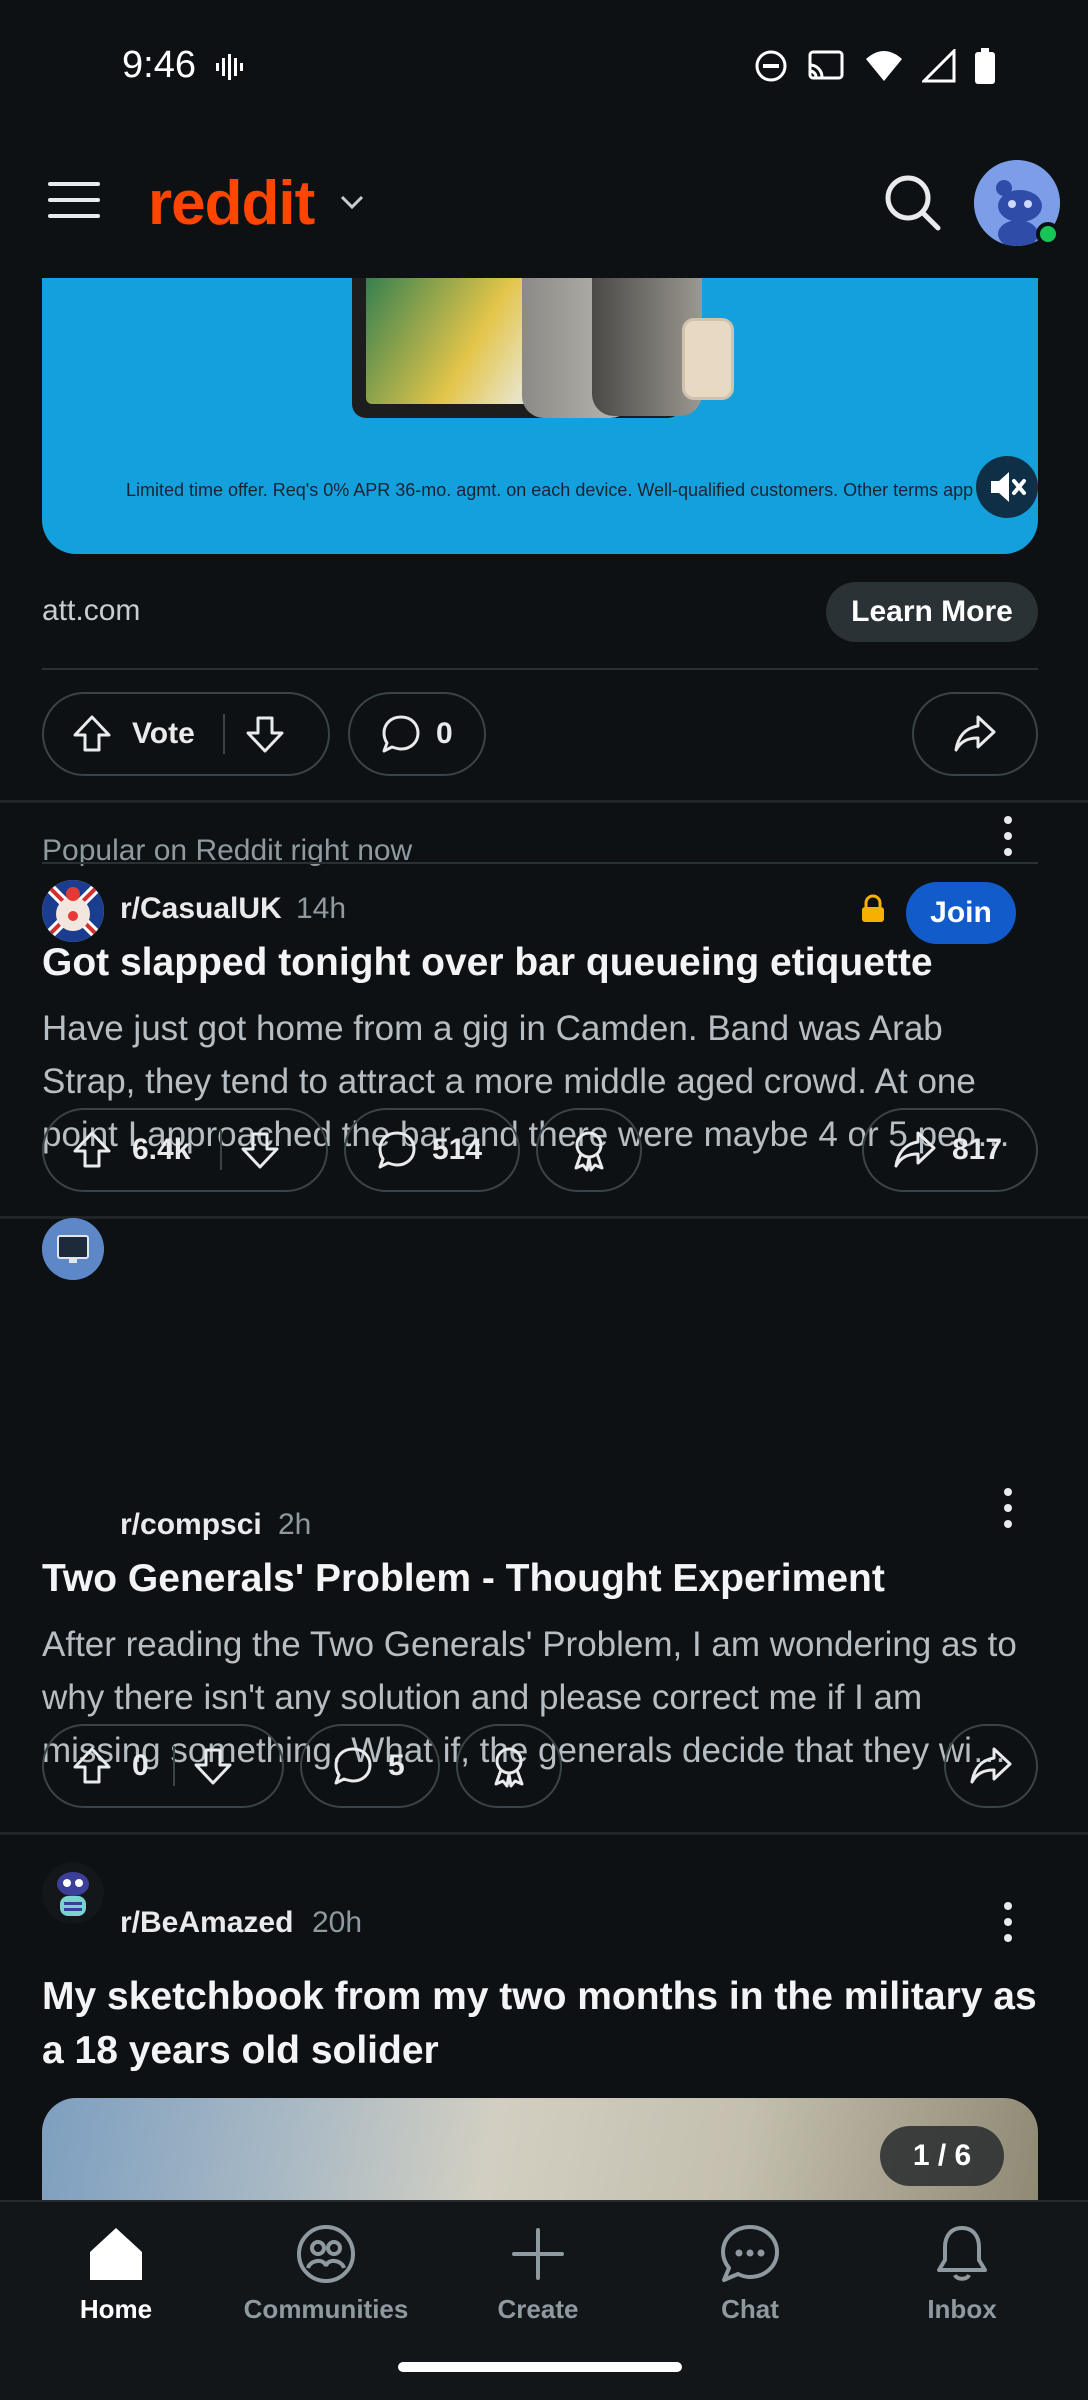 This screenshot has width=1088, height=2400. I want to click on nav-chat: Chat, so click(750, 2273).